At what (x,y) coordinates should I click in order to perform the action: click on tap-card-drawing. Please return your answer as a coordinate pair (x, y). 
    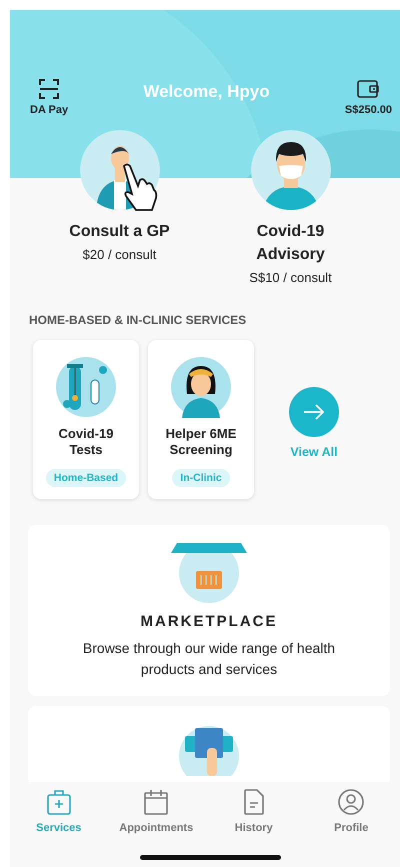
    Looking at the image, I should click on (209, 750).